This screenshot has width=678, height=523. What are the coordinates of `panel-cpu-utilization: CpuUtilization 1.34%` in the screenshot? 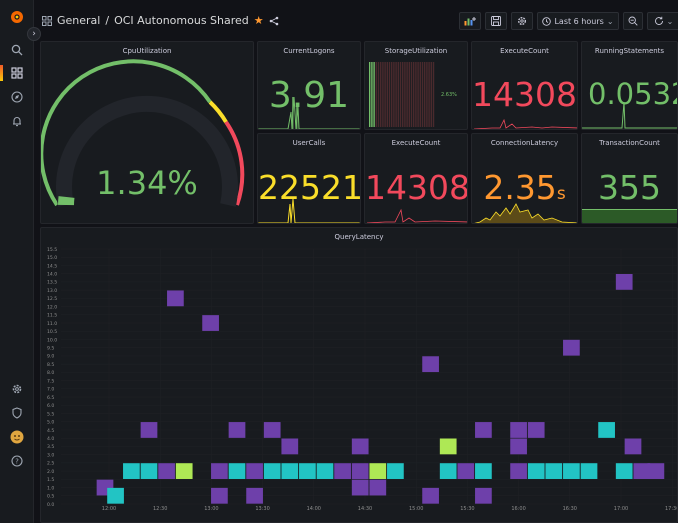 It's located at (147, 132).